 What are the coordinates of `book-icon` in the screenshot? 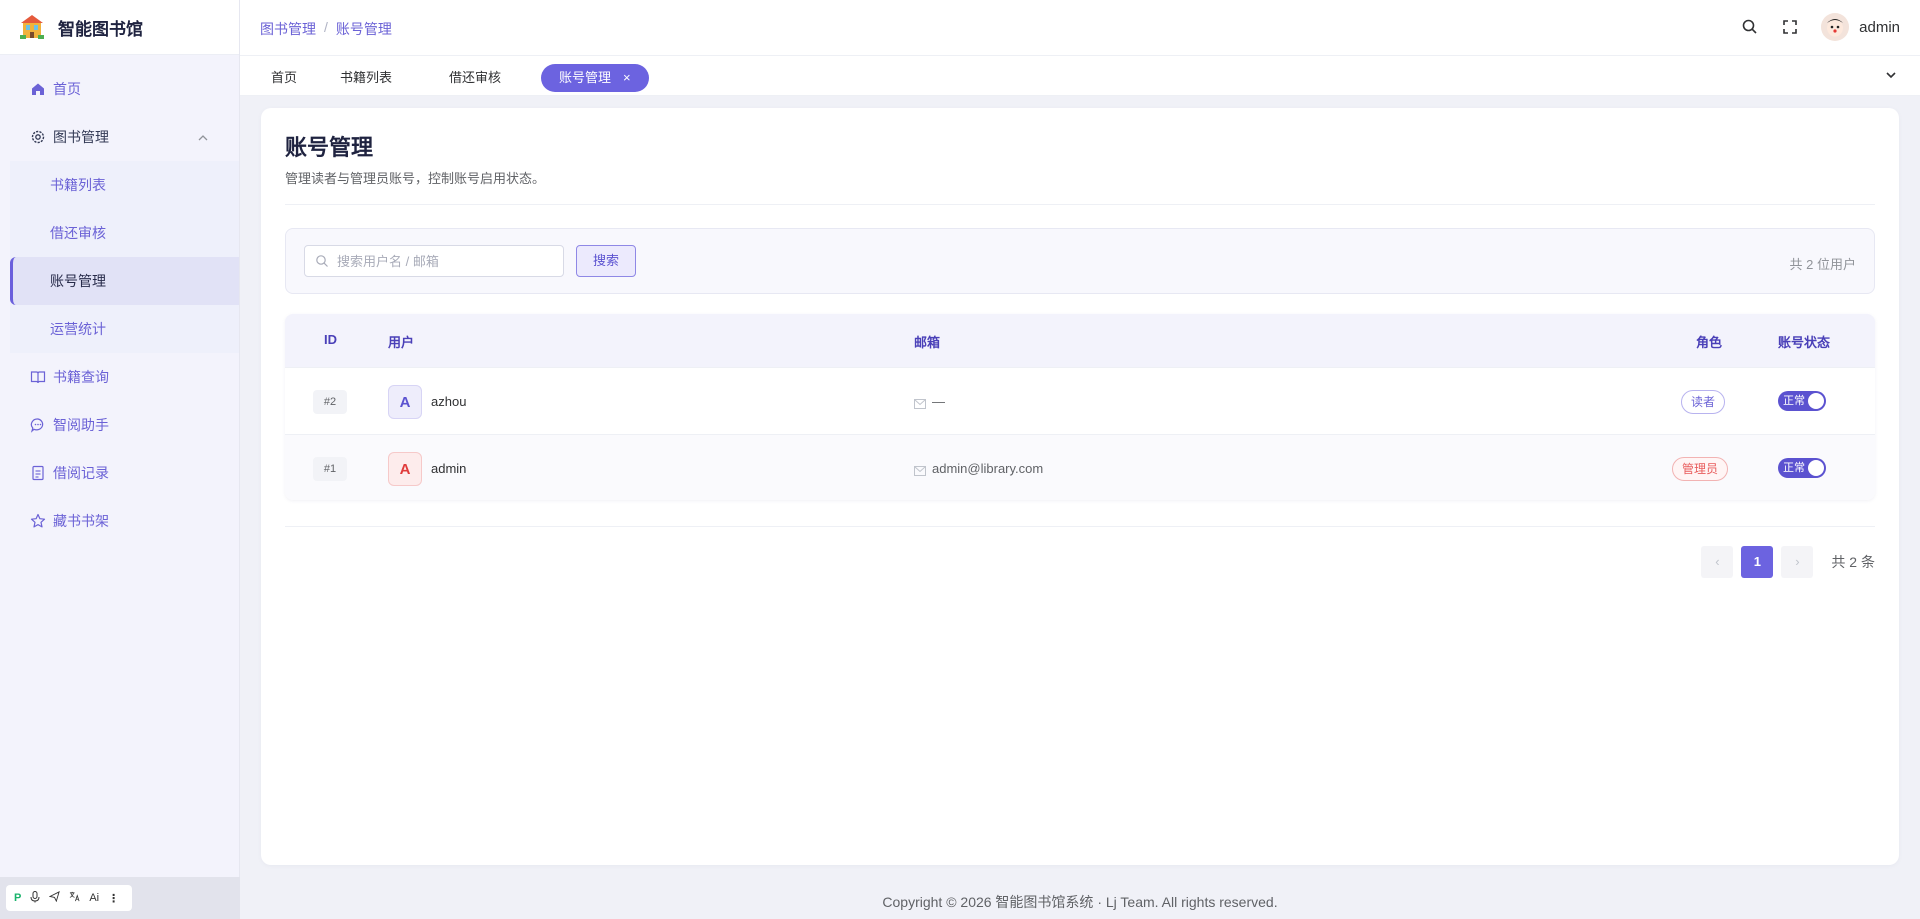 It's located at (38, 377).